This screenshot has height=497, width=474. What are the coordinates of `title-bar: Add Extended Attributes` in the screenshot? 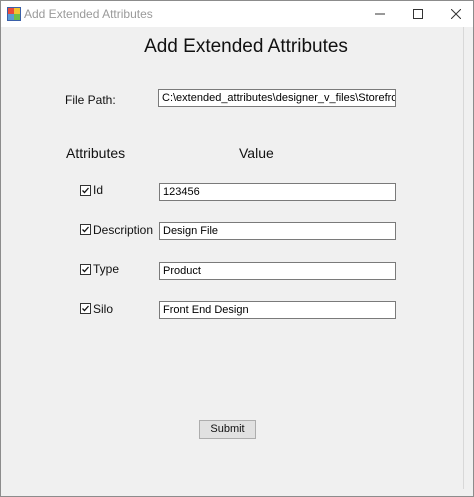 It's located at (237, 14).